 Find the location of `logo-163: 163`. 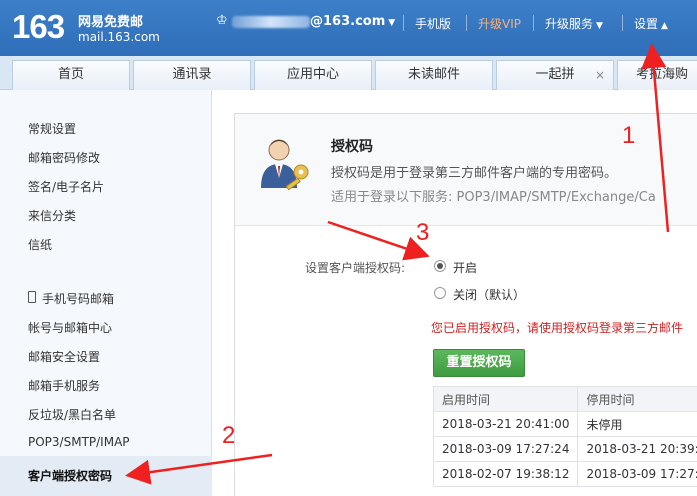

logo-163: 163 is located at coordinates (38, 27).